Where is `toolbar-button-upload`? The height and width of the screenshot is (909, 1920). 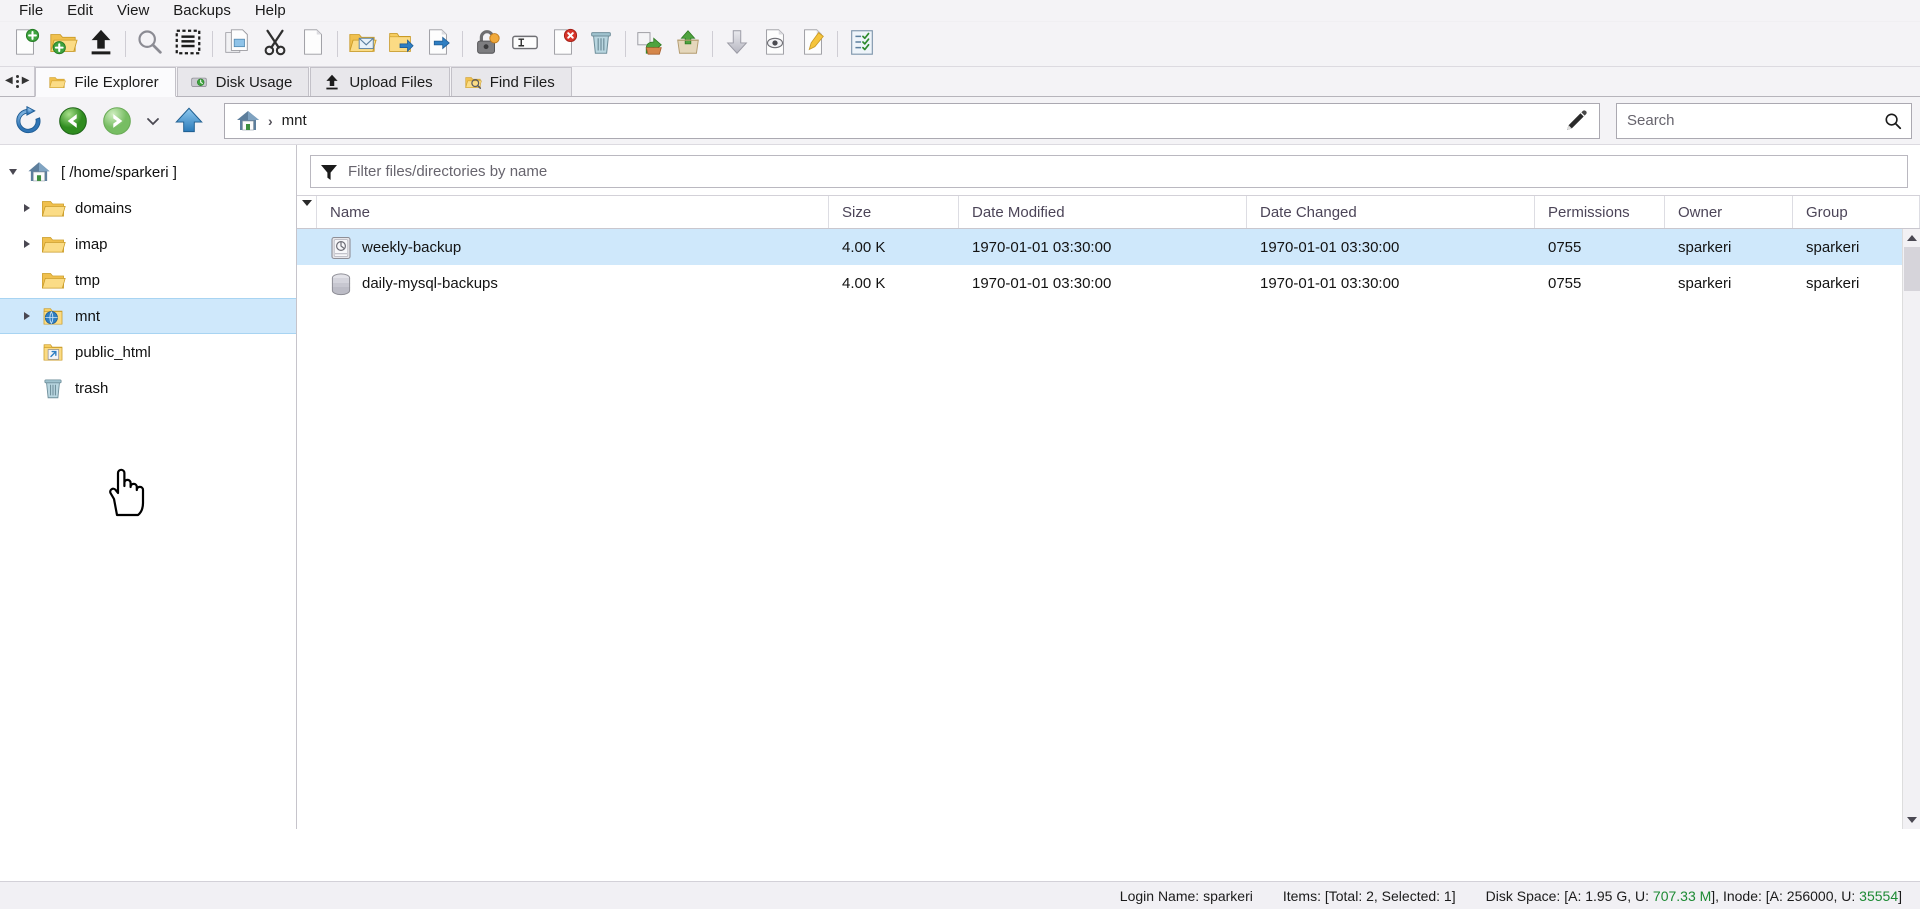
toolbar-button-upload is located at coordinates (101, 44).